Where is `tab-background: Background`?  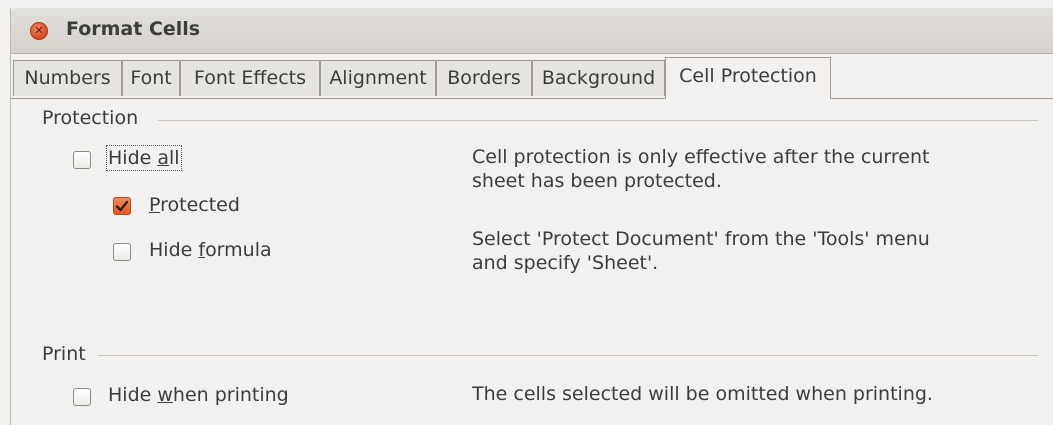 tab-background: Background is located at coordinates (598, 78).